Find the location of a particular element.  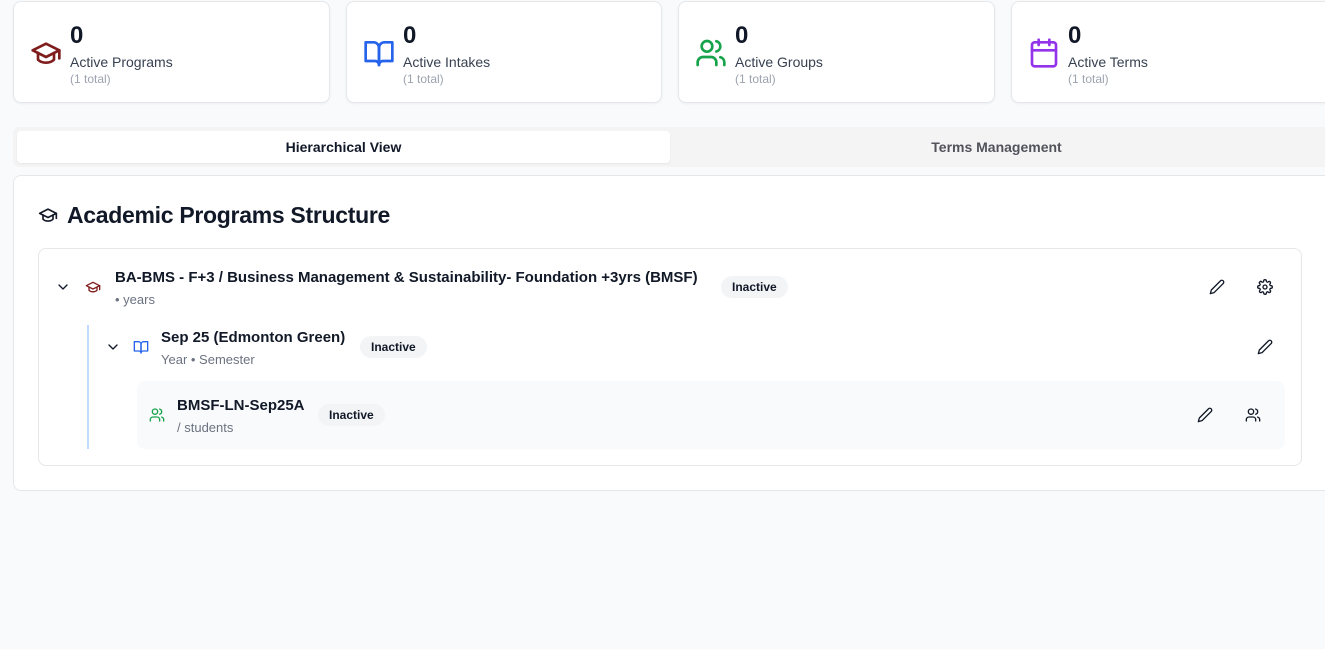

group-title: BMSF-LN-Sep25A is located at coordinates (241, 405).